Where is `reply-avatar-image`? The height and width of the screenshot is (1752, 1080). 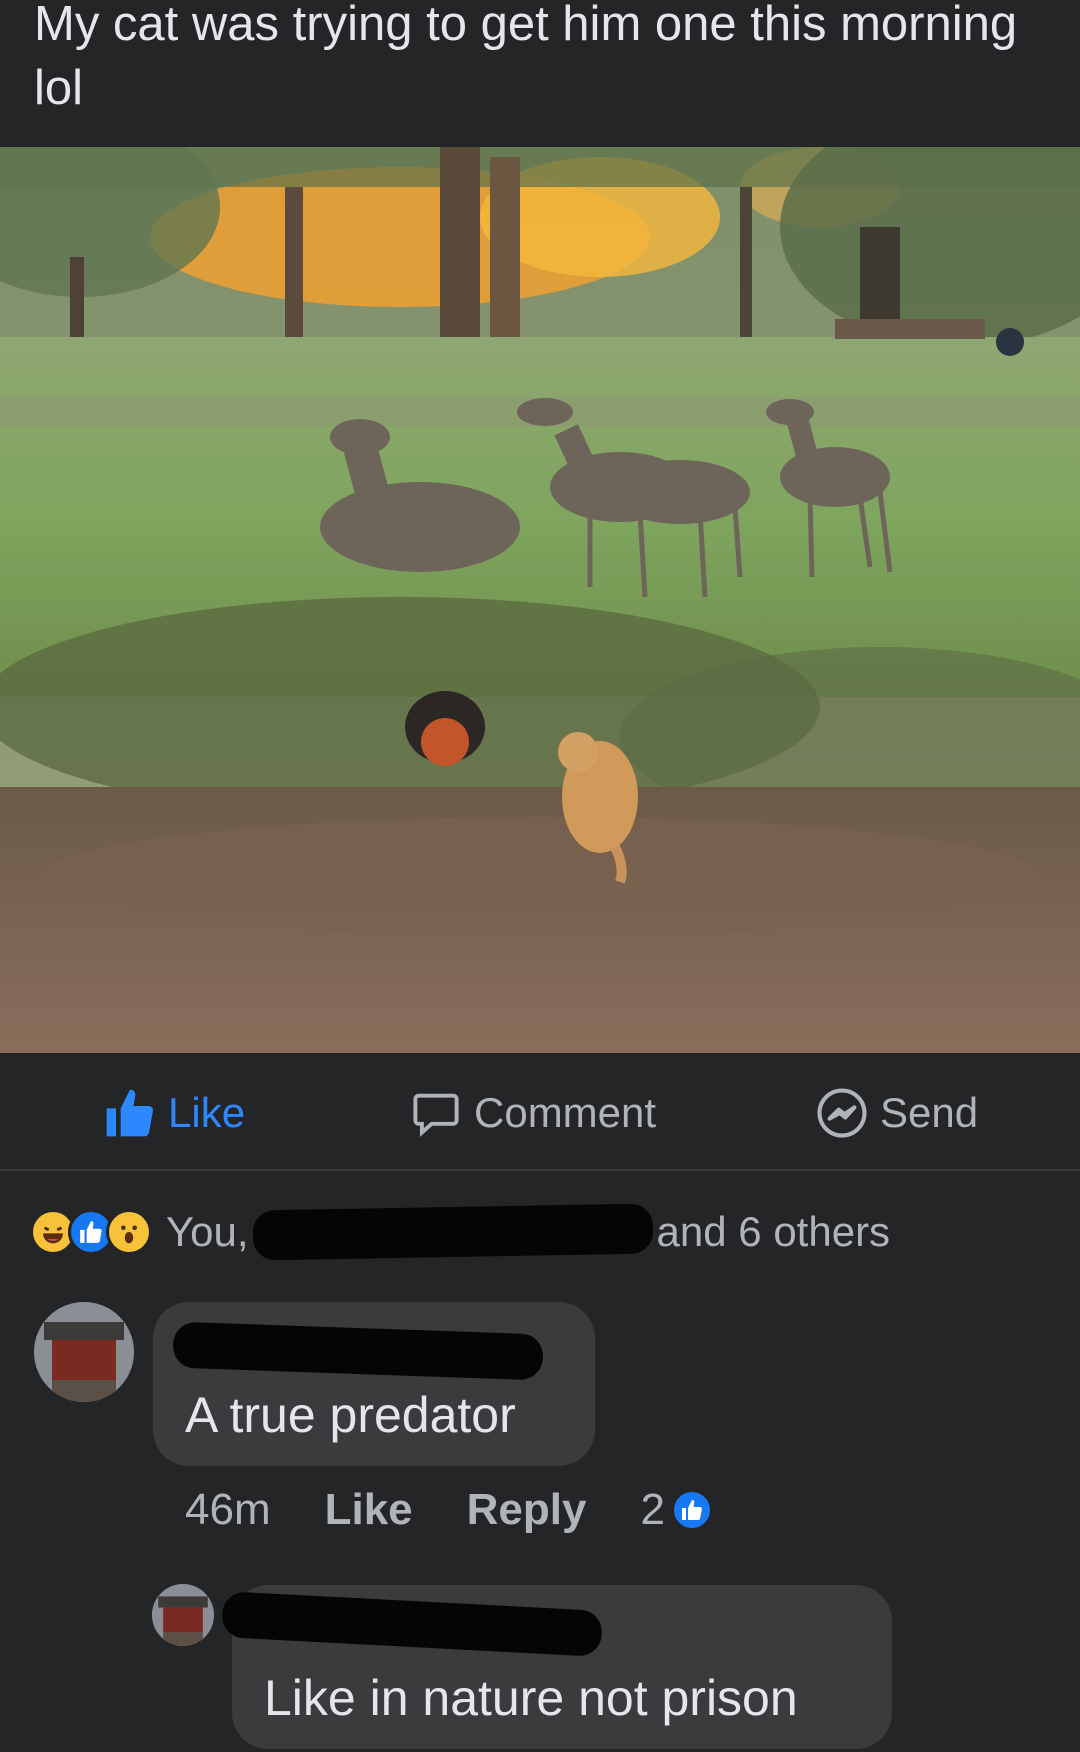 reply-avatar-image is located at coordinates (183, 1615).